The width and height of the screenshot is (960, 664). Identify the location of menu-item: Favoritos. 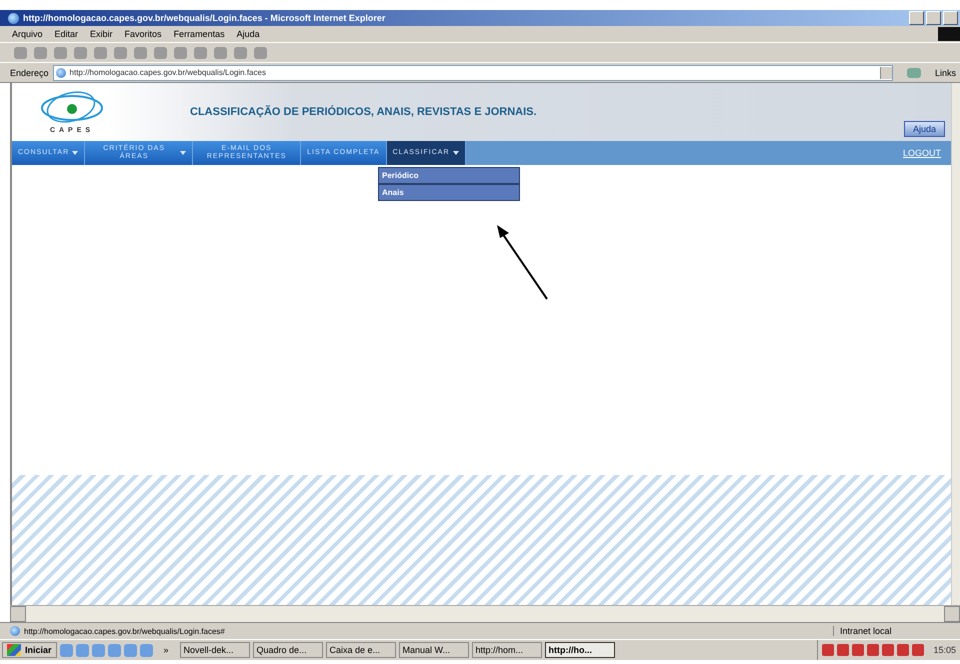
(143, 34).